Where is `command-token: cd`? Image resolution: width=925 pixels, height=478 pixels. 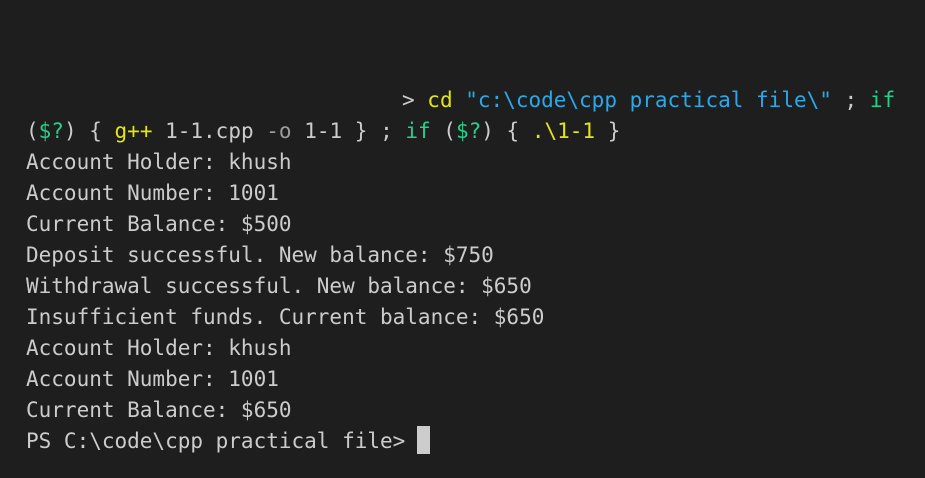
command-token: cd is located at coordinates (440, 100).